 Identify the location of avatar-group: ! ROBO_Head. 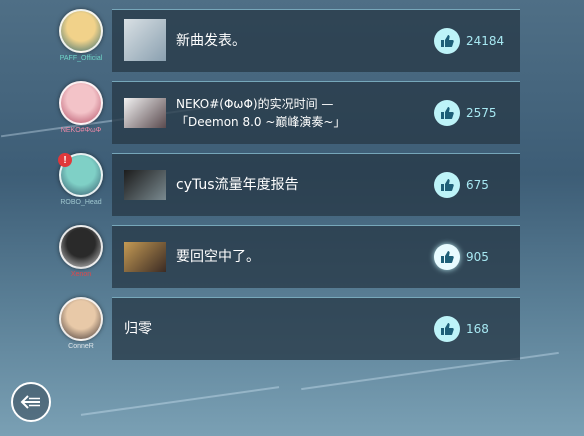
(81, 184).